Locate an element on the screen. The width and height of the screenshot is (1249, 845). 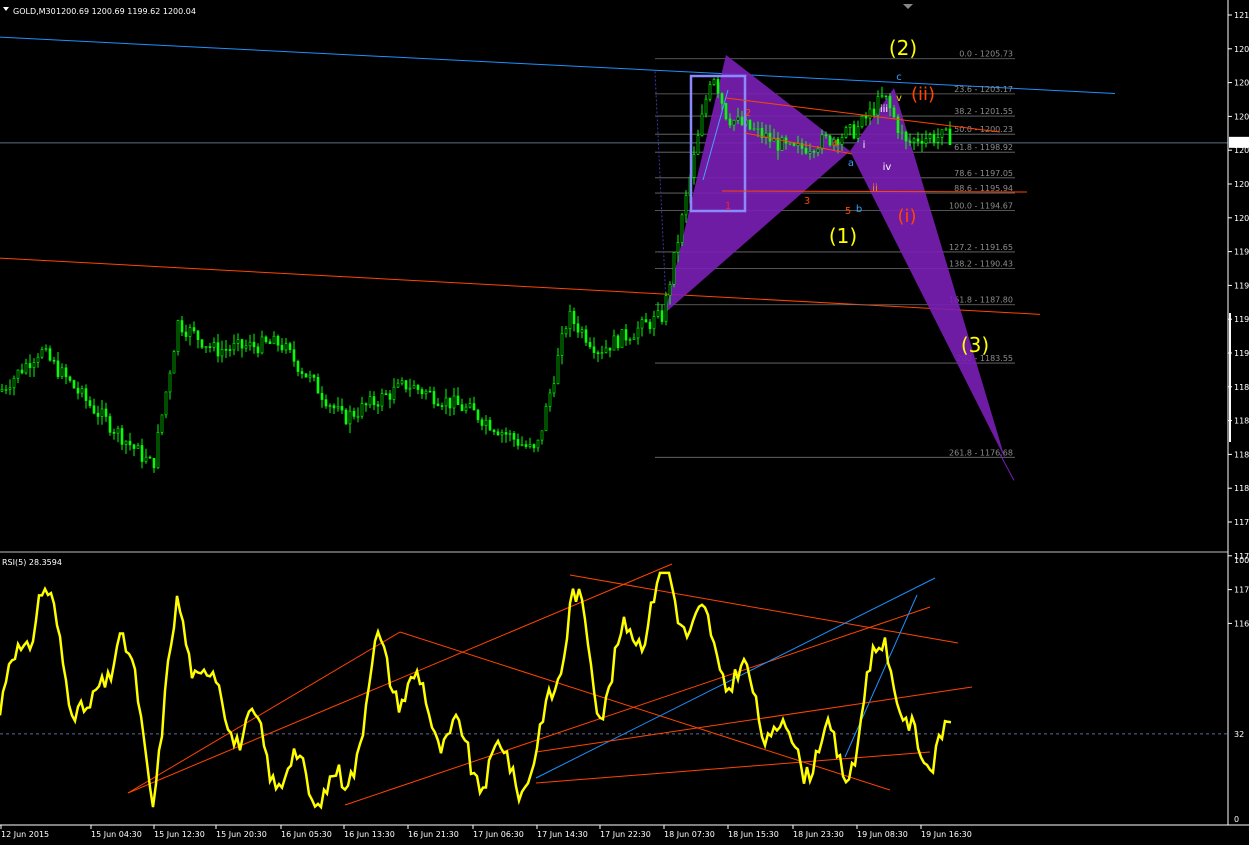
fib-level-label: 127.2 - 1191.65 is located at coordinates (981, 247).